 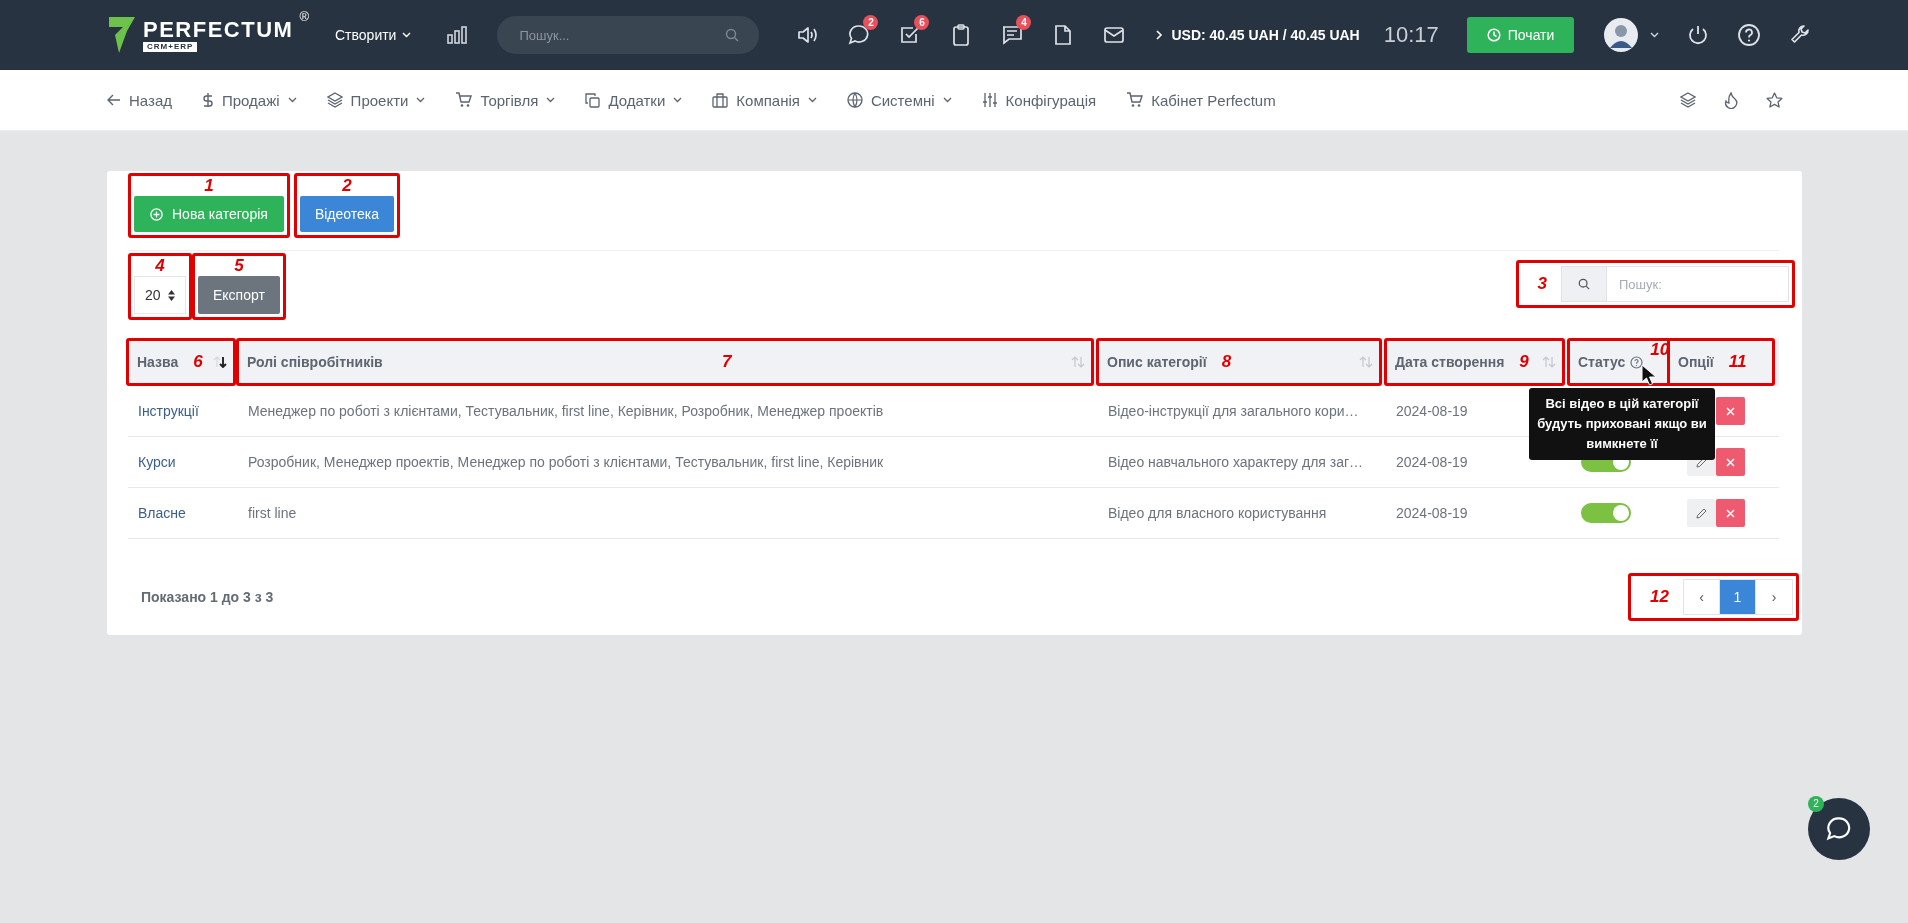 I want to click on annotation-number: 7, so click(x=727, y=362).